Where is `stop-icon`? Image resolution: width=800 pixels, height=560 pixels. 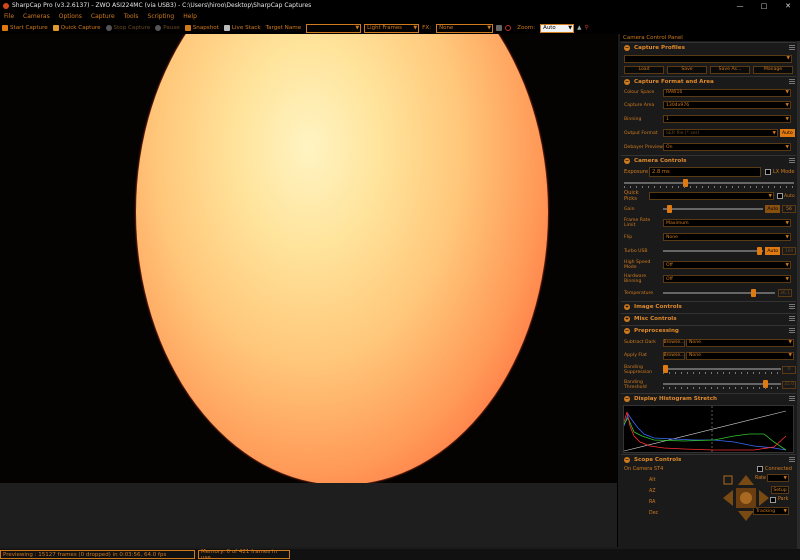 stop-icon is located at coordinates (108, 28).